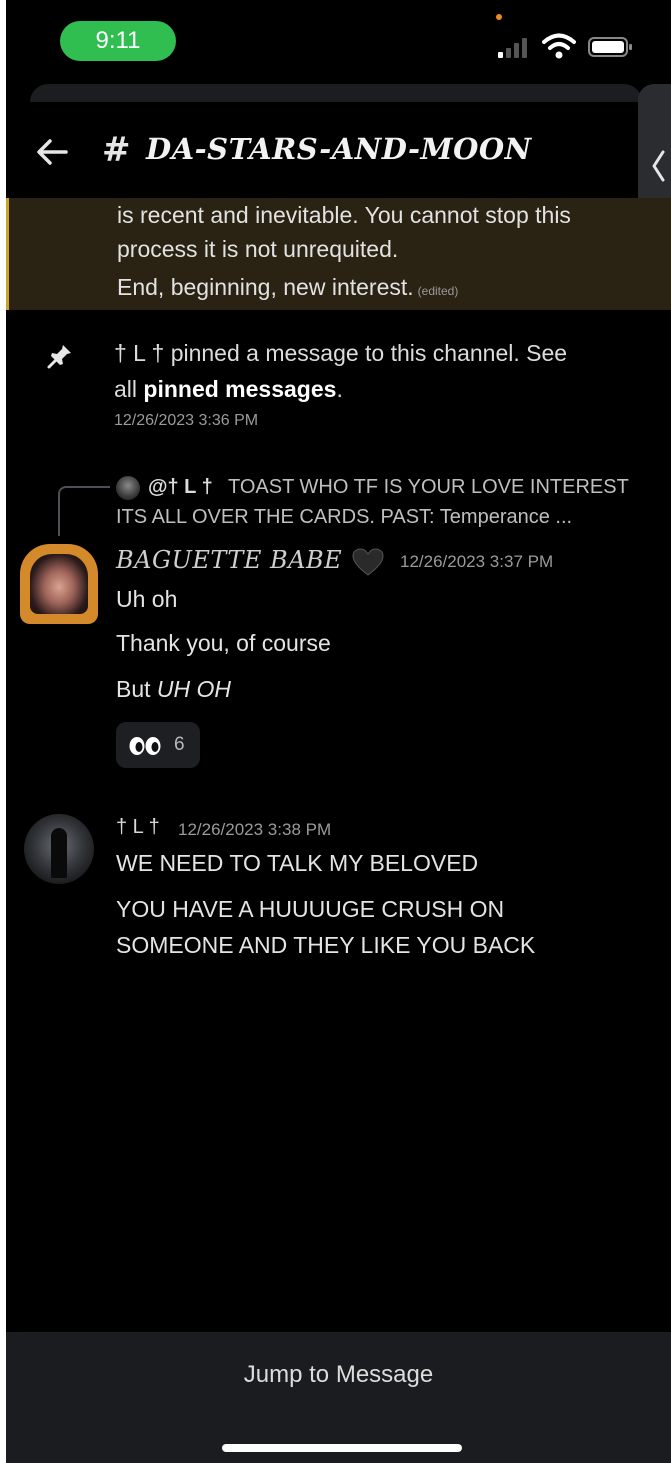 The image size is (671, 1463). I want to click on reply-text: TOAST WHO TF IS YOUR LOVE INTEREST, so click(428, 487).